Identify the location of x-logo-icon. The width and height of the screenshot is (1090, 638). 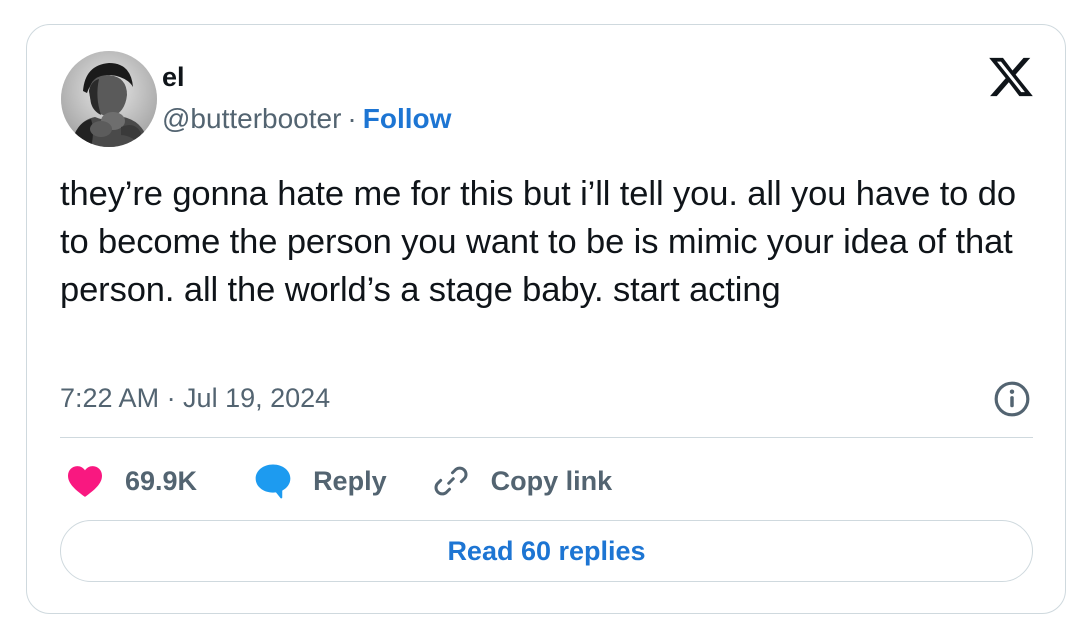
(1011, 77).